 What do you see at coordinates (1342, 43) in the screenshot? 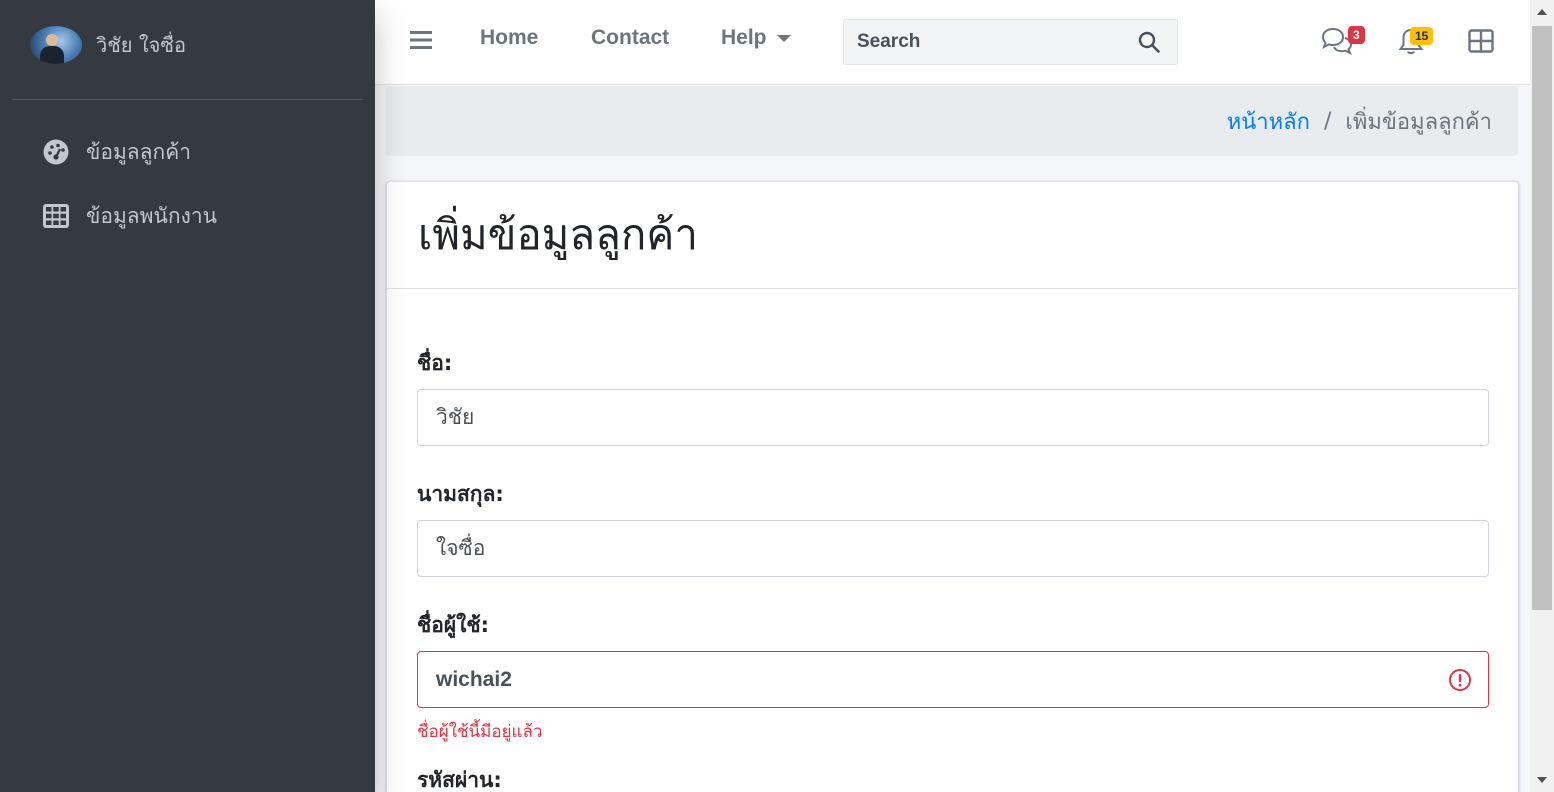
I see `messages-button: 3` at bounding box center [1342, 43].